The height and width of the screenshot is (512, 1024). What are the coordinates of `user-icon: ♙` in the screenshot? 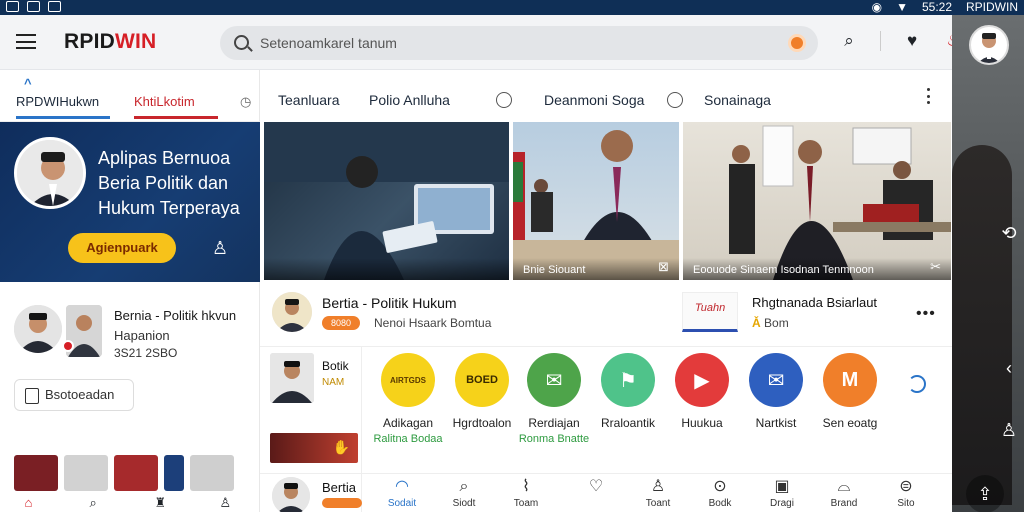 It's located at (220, 248).